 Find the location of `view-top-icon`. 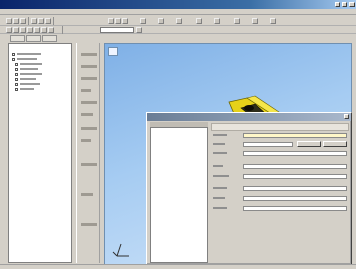

view-top-icon is located at coordinates (161, 21).